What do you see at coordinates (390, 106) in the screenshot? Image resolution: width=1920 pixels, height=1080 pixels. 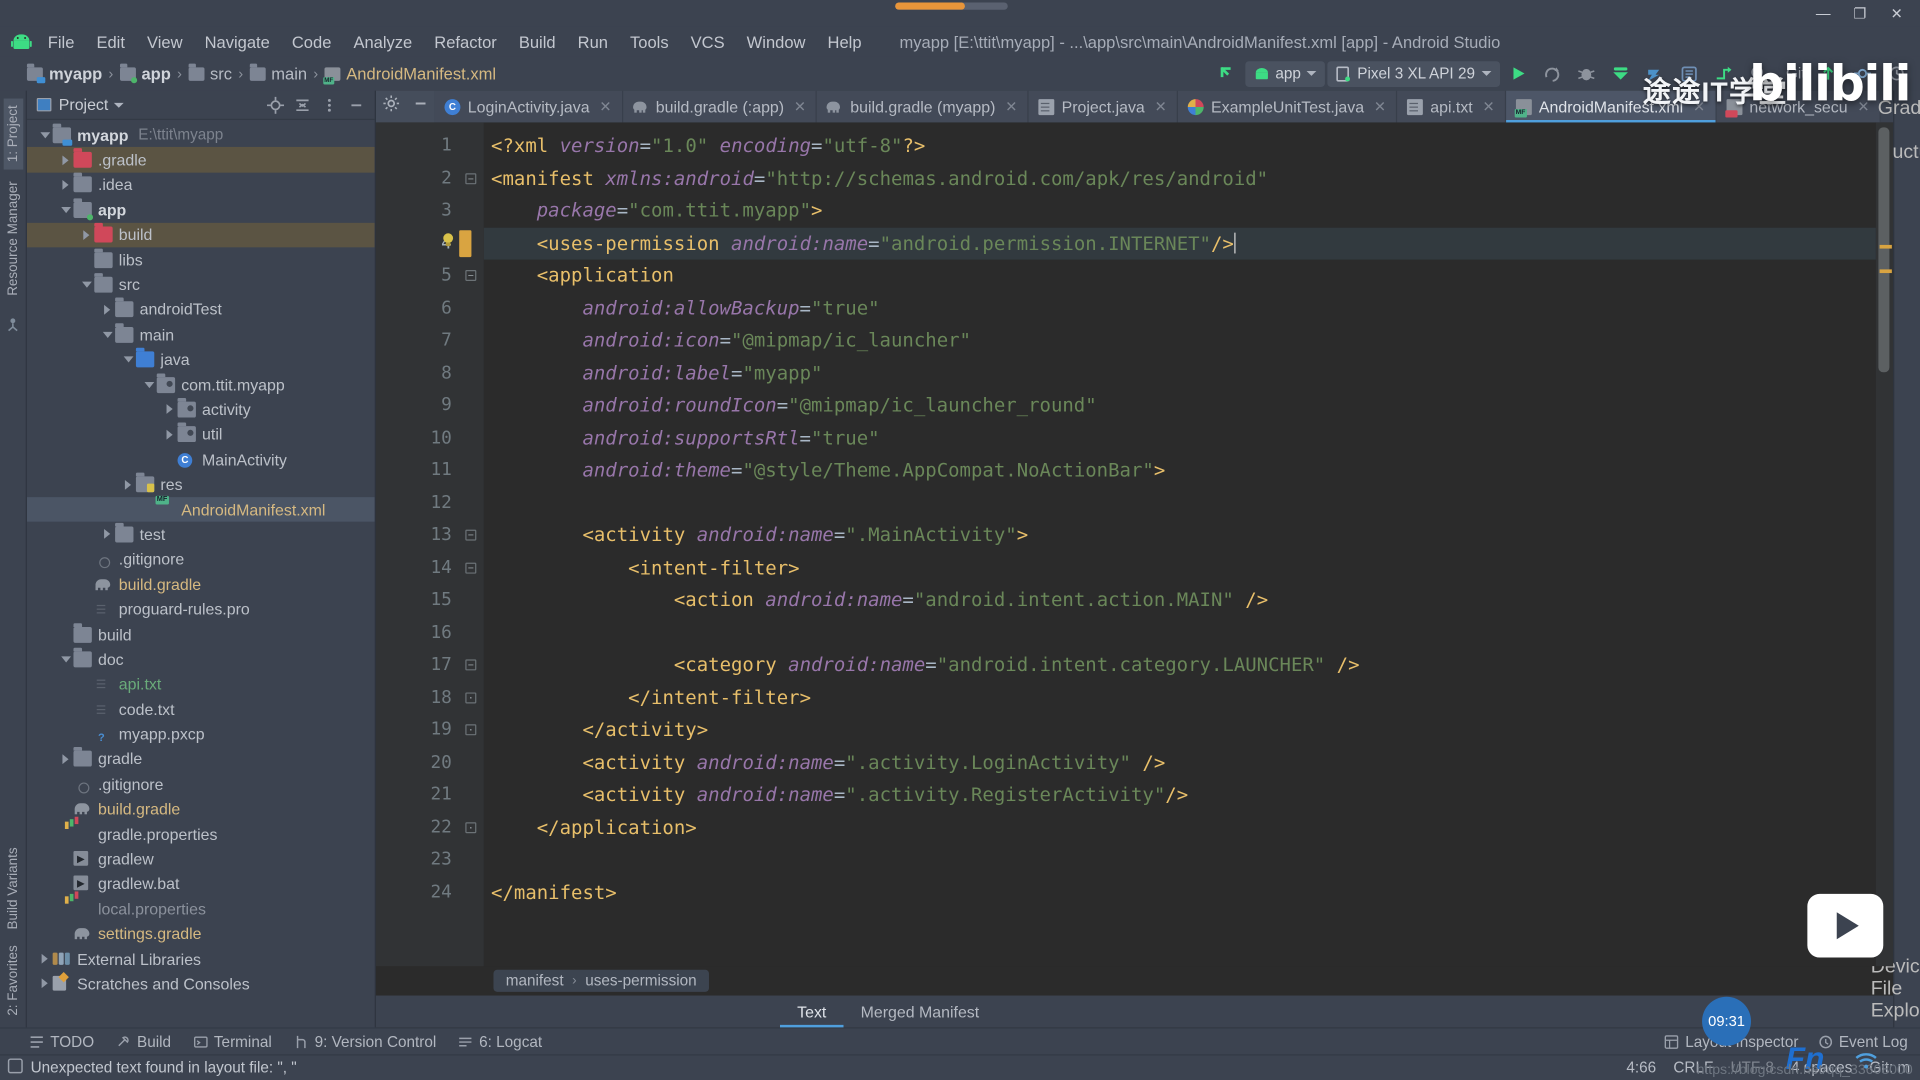 I see `settings-gear-icon` at bounding box center [390, 106].